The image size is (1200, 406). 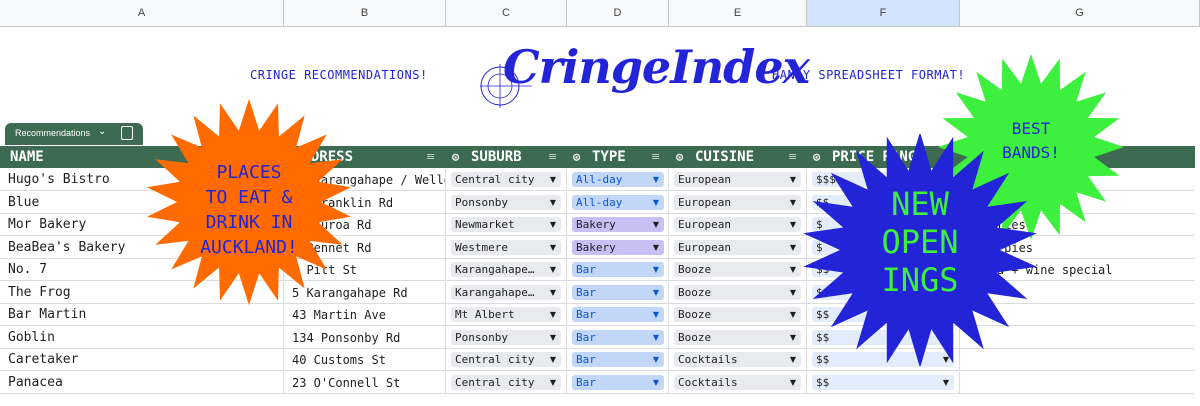 What do you see at coordinates (883, 13) in the screenshot?
I see `column-header-f: F` at bounding box center [883, 13].